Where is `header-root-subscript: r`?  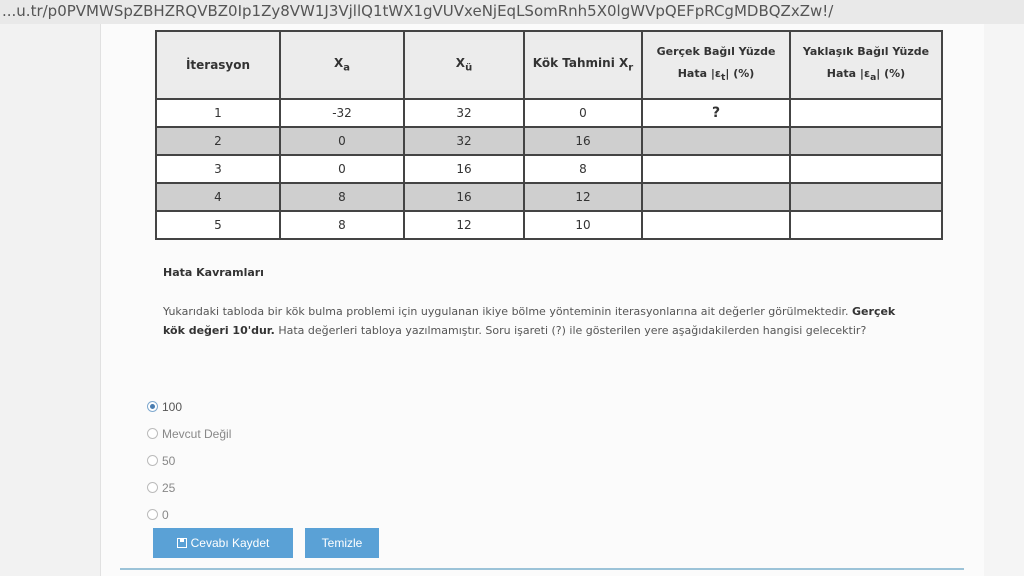
header-root-subscript: r is located at coordinates (631, 68).